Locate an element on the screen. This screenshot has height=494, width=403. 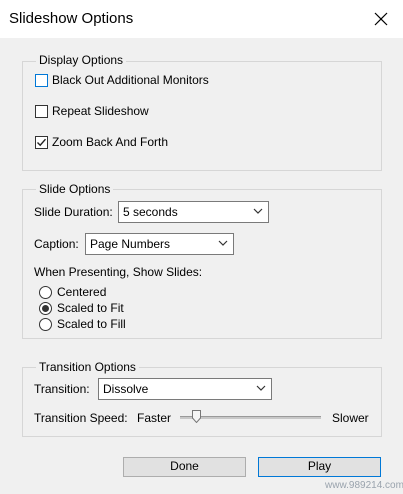
display-options-legend: Display Options is located at coordinates (81, 60).